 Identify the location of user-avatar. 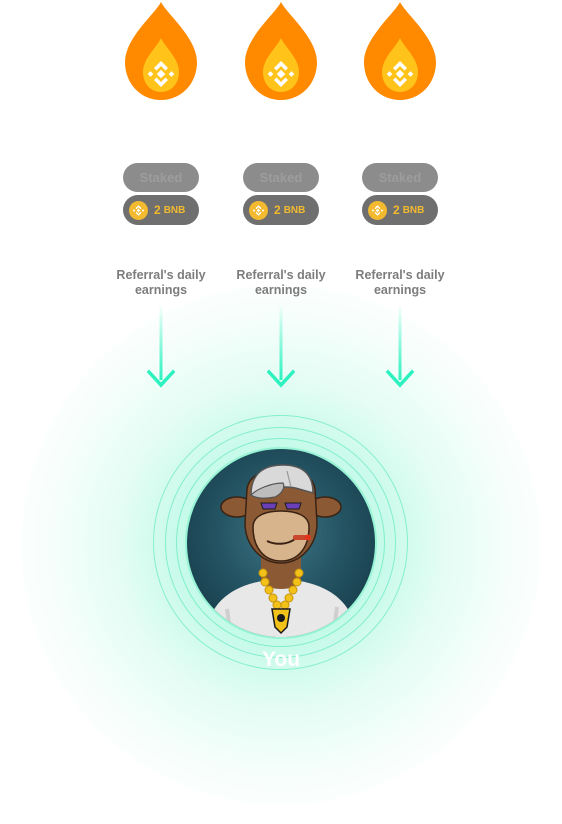
(281, 543).